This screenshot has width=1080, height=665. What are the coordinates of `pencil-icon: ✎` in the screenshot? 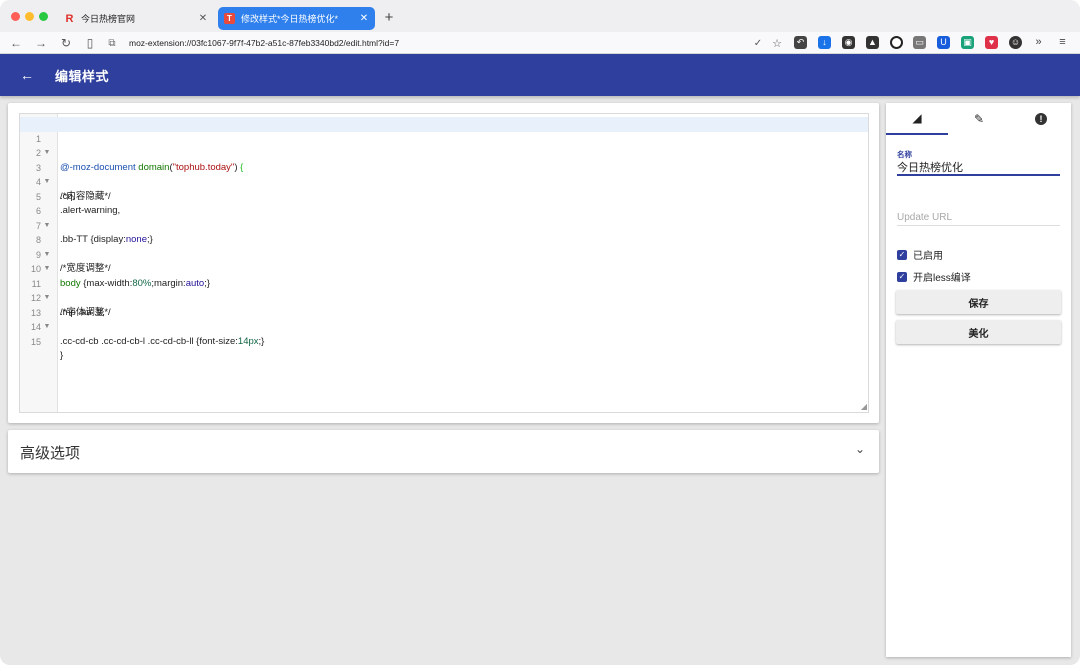 It's located at (979, 119).